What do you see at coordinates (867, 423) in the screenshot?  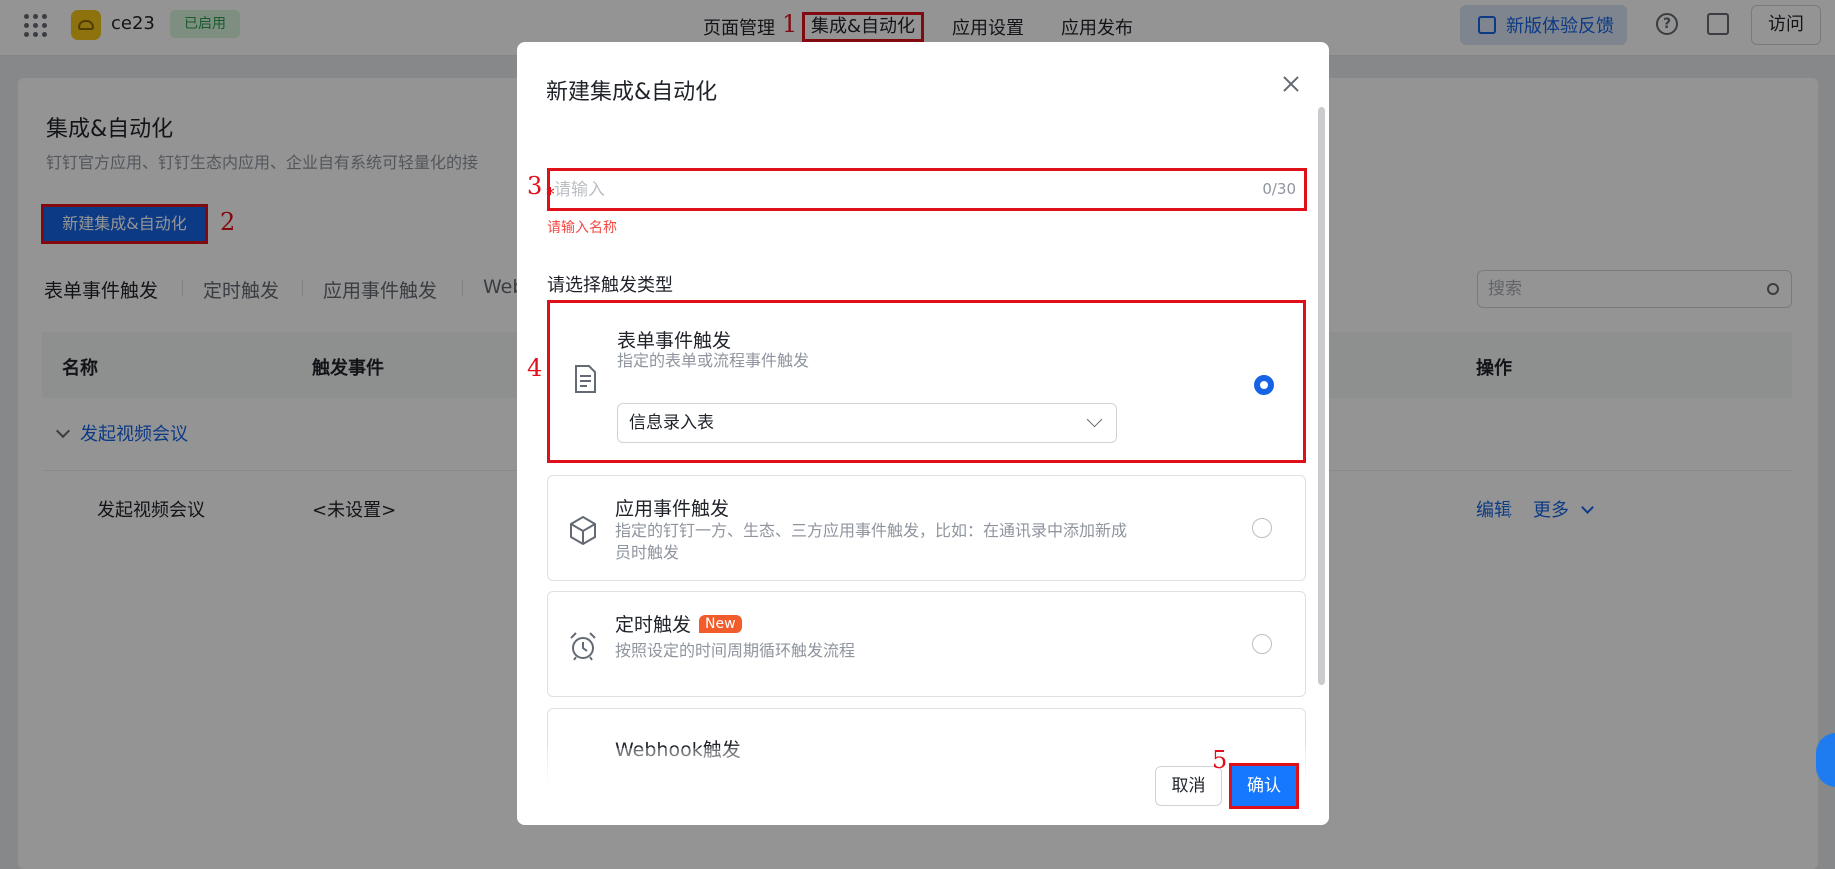 I see `form-select: 信息录入表` at bounding box center [867, 423].